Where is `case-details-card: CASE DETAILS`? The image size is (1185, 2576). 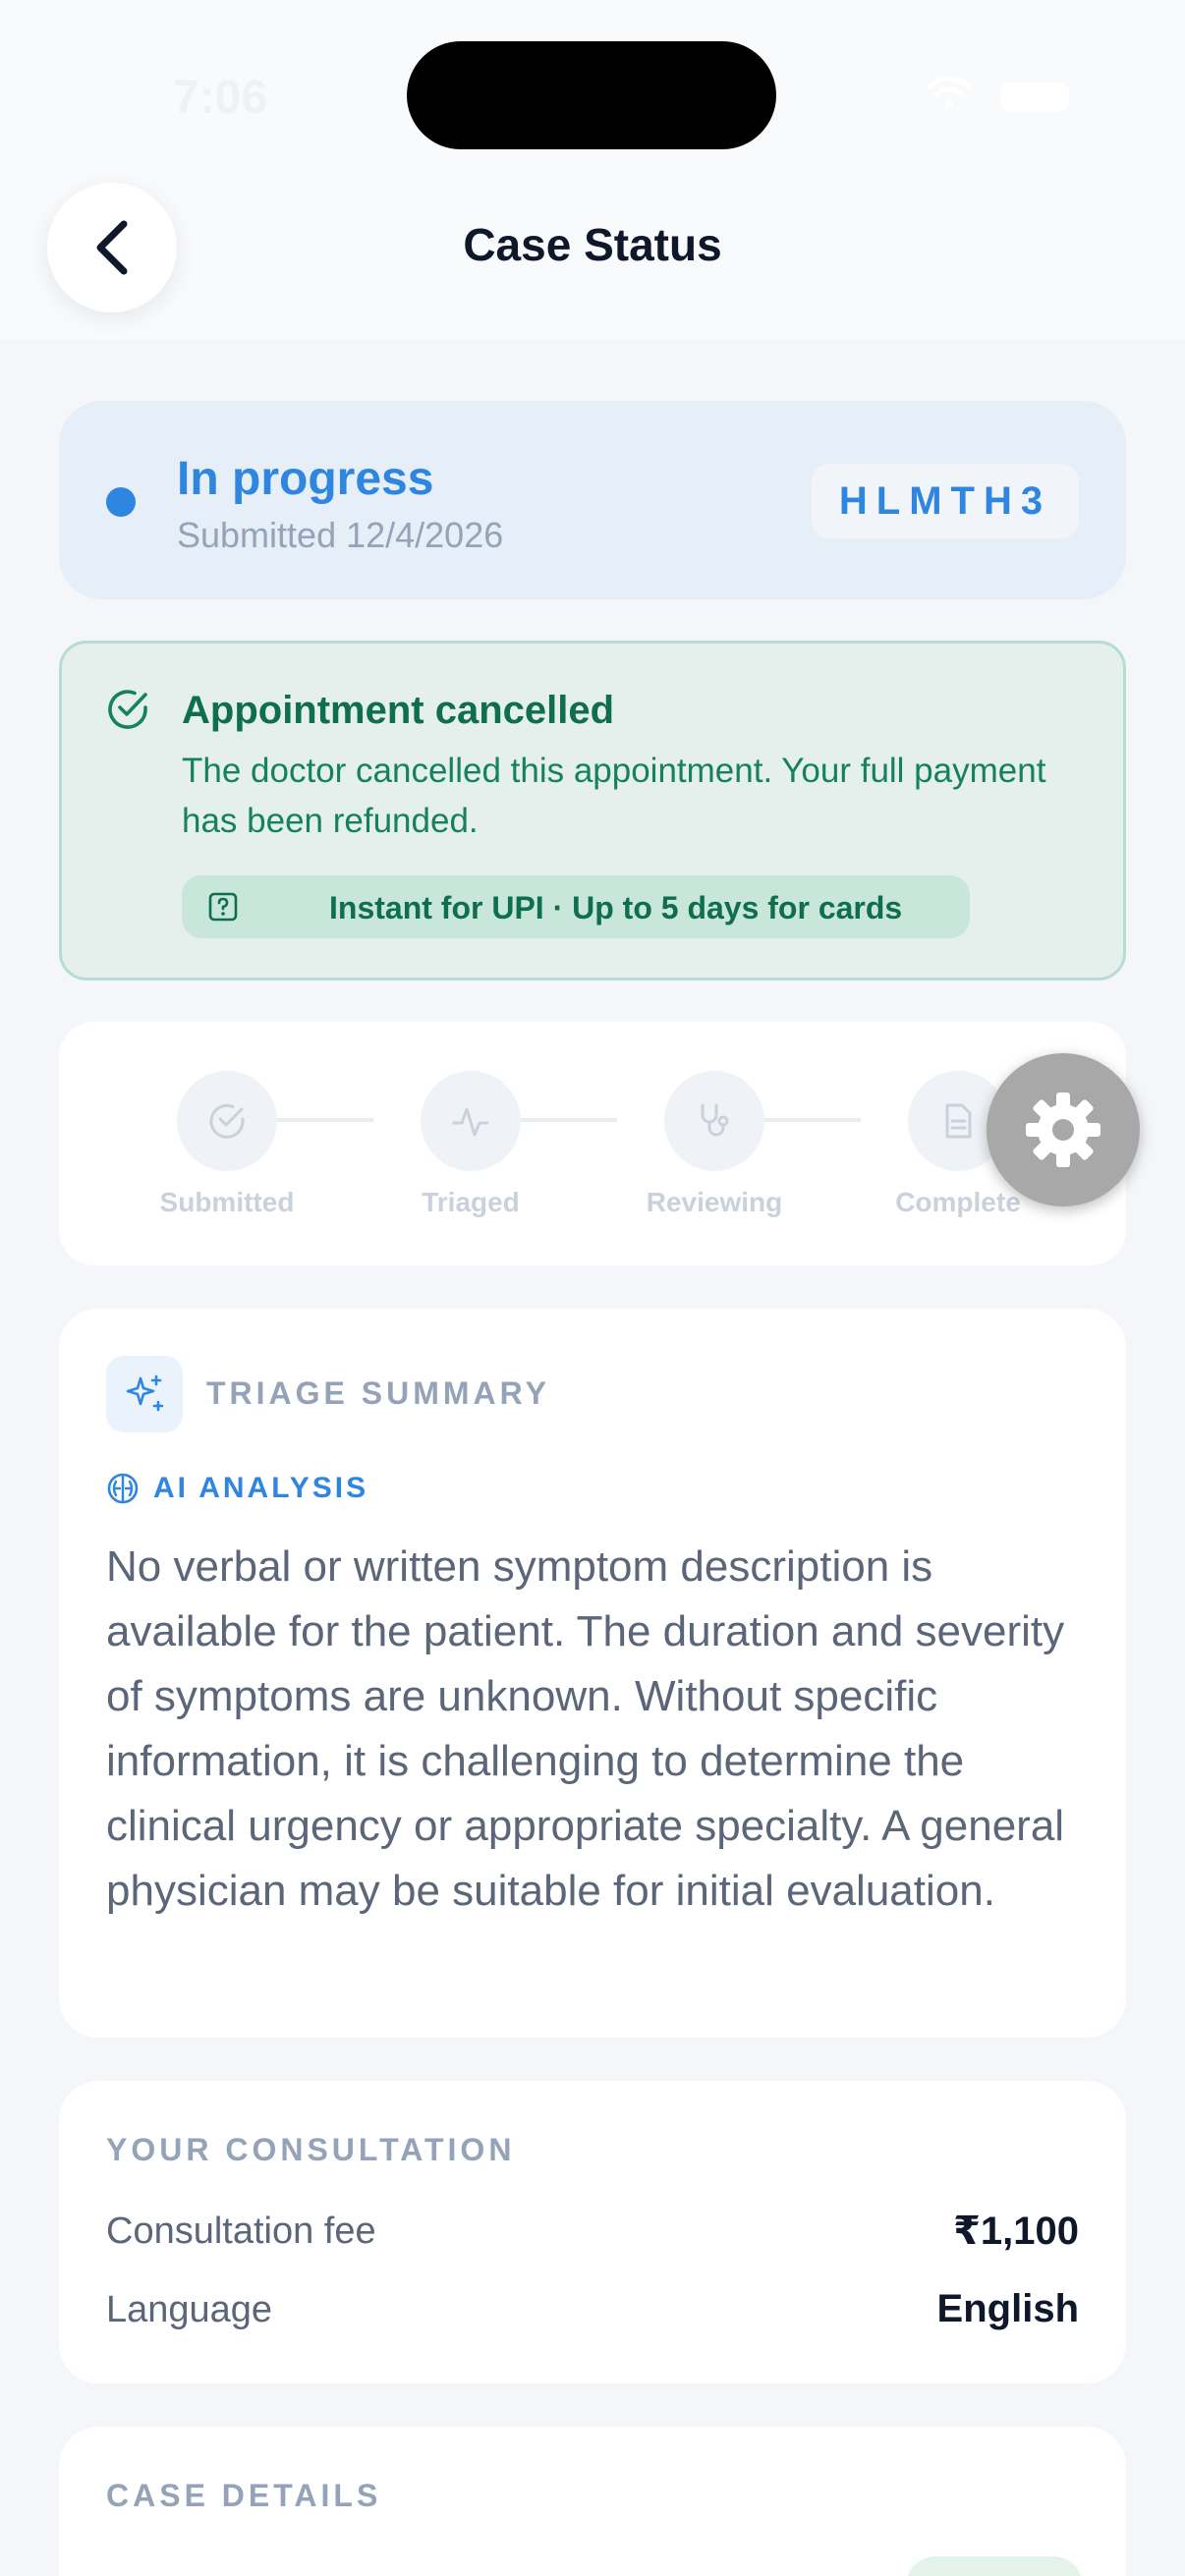
case-details-card: CASE DETAILS is located at coordinates (592, 2501).